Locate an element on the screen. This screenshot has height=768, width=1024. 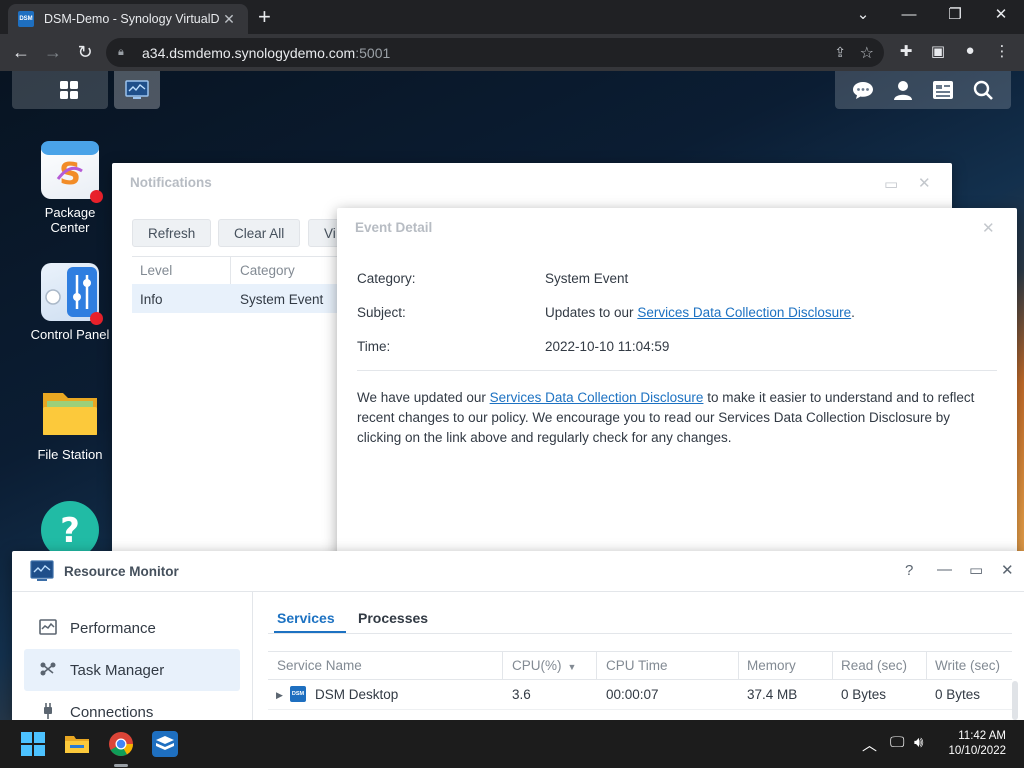
sidebar-item-label: Task Manager is located at coordinates (117, 670).